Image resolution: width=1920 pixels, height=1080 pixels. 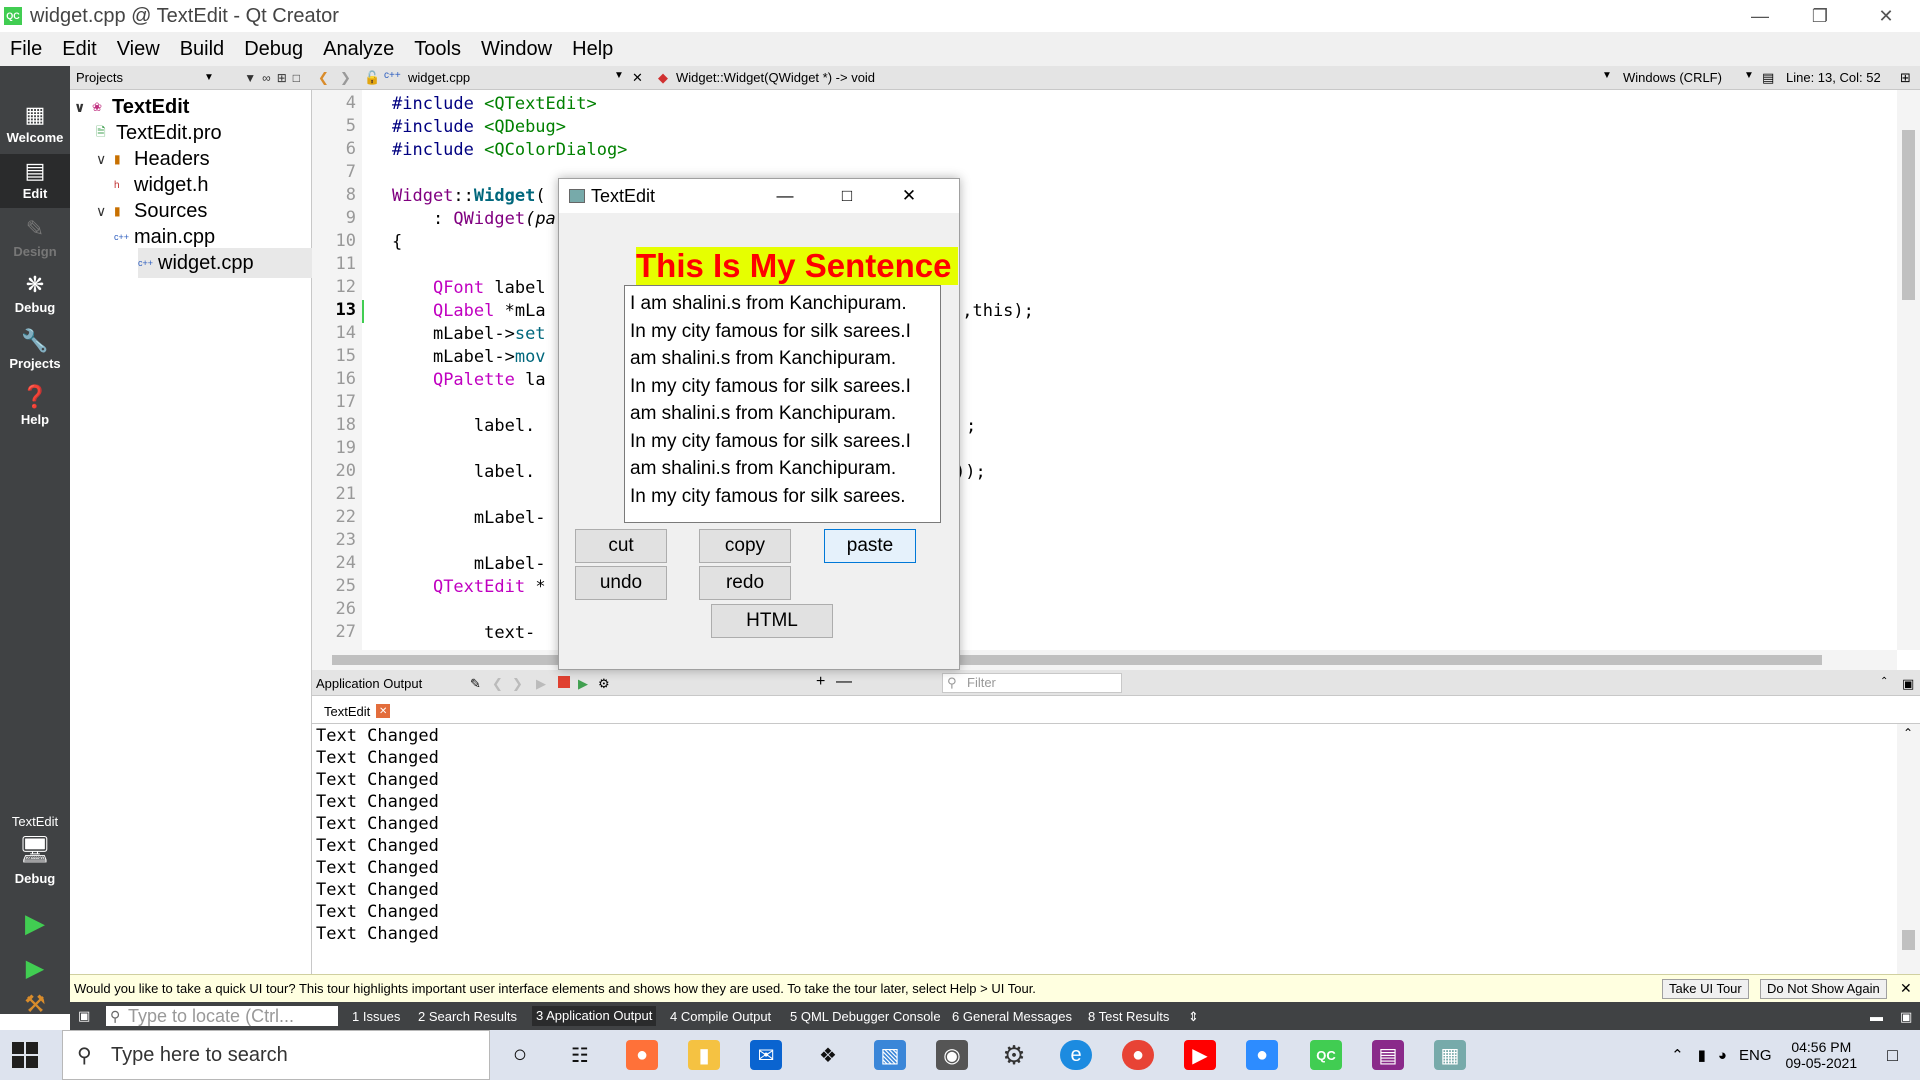 What do you see at coordinates (35, 407) in the screenshot?
I see `mode-help: ❓ Help` at bounding box center [35, 407].